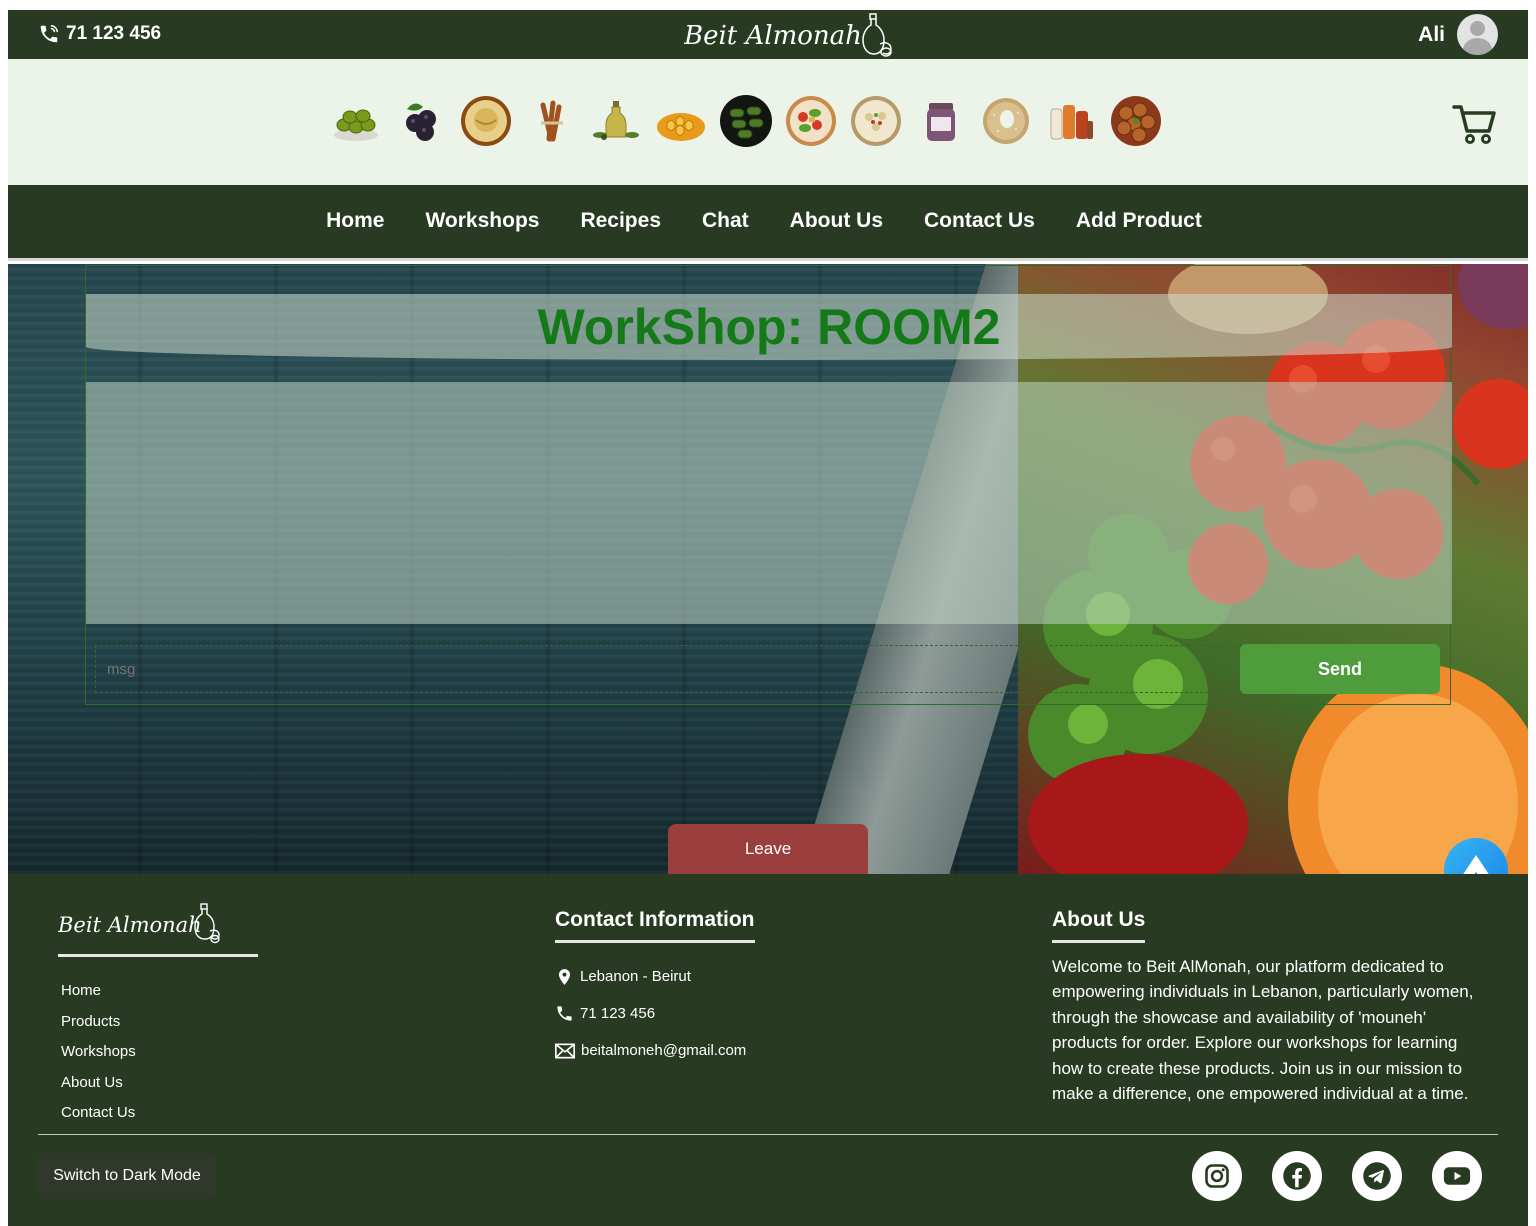 This screenshot has height=1226, width=1536. Describe the element at coordinates (1476, 864) in the screenshot. I see `assistant-logo-icon` at that location.